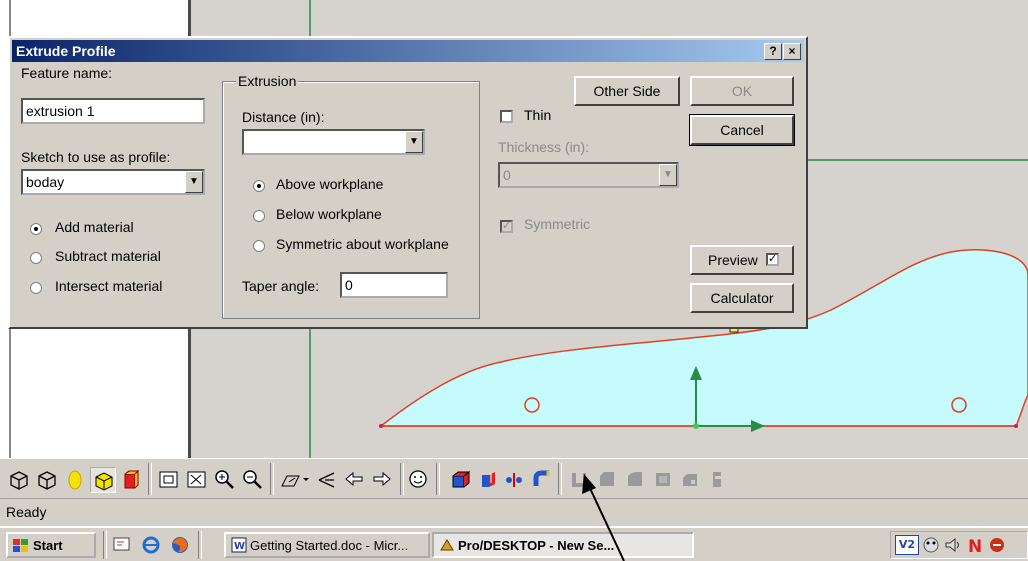  What do you see at coordinates (48, 545) in the screenshot?
I see `start-label: Start` at bounding box center [48, 545].